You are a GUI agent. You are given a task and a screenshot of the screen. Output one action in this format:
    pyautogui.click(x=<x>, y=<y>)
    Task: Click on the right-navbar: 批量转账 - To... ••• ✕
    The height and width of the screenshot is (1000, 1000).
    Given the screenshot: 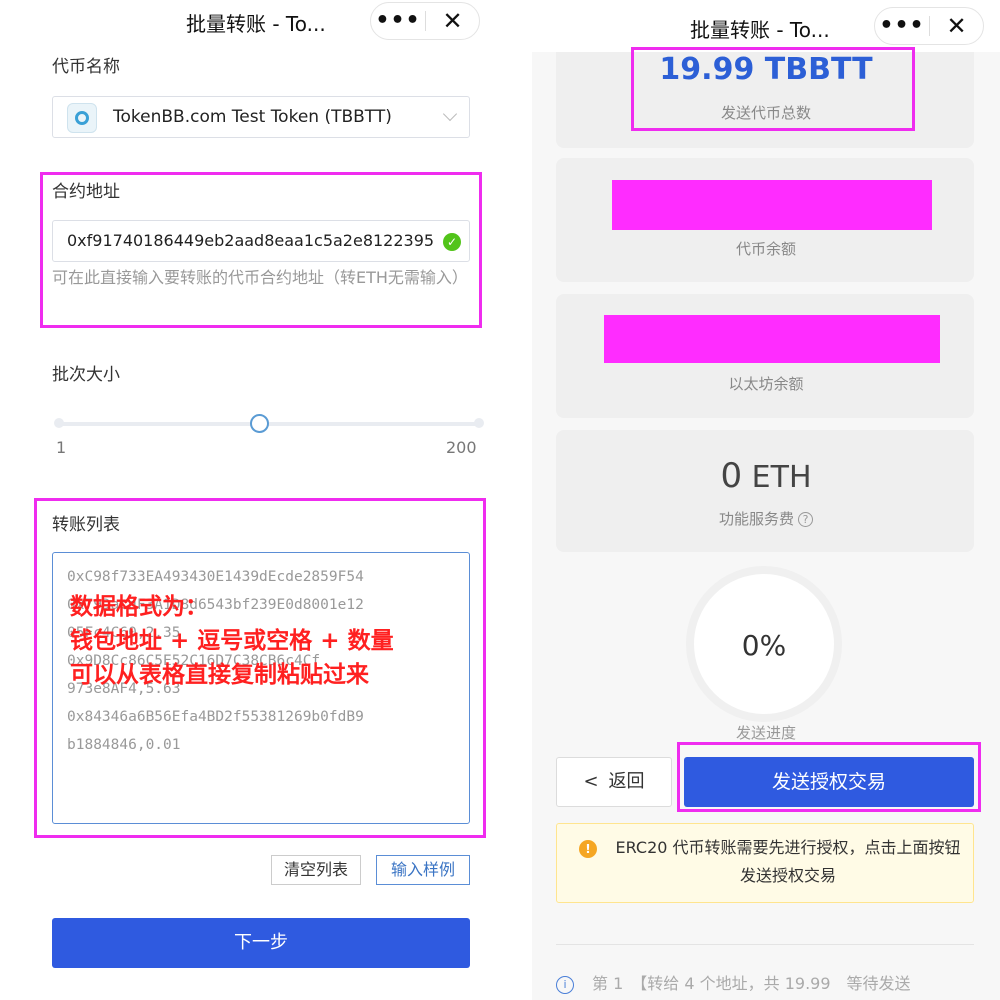 What is the action you would take?
    pyautogui.click(x=766, y=26)
    